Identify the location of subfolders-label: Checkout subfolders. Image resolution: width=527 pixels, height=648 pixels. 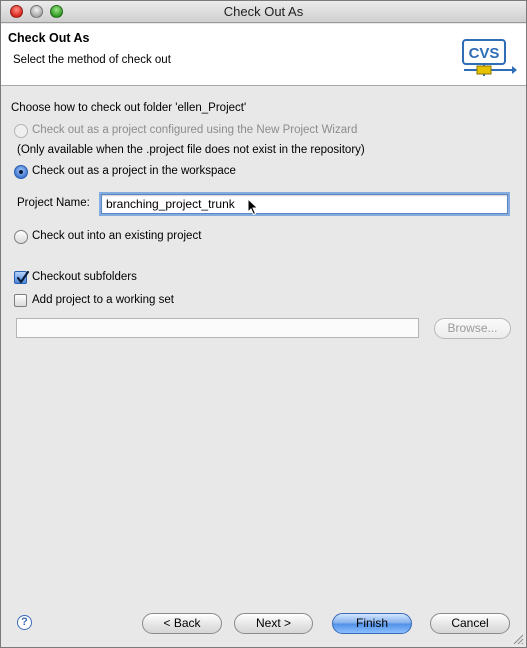
(84, 277).